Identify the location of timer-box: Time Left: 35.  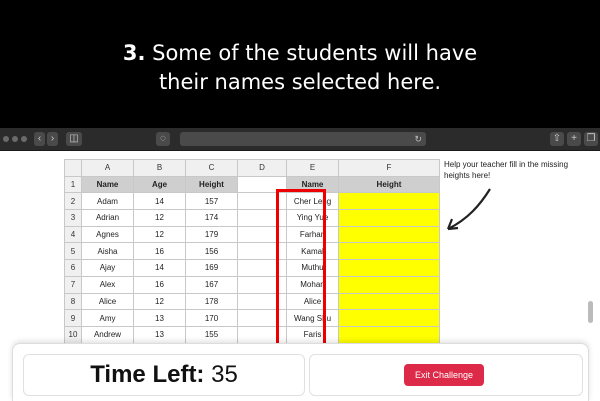
(164, 375).